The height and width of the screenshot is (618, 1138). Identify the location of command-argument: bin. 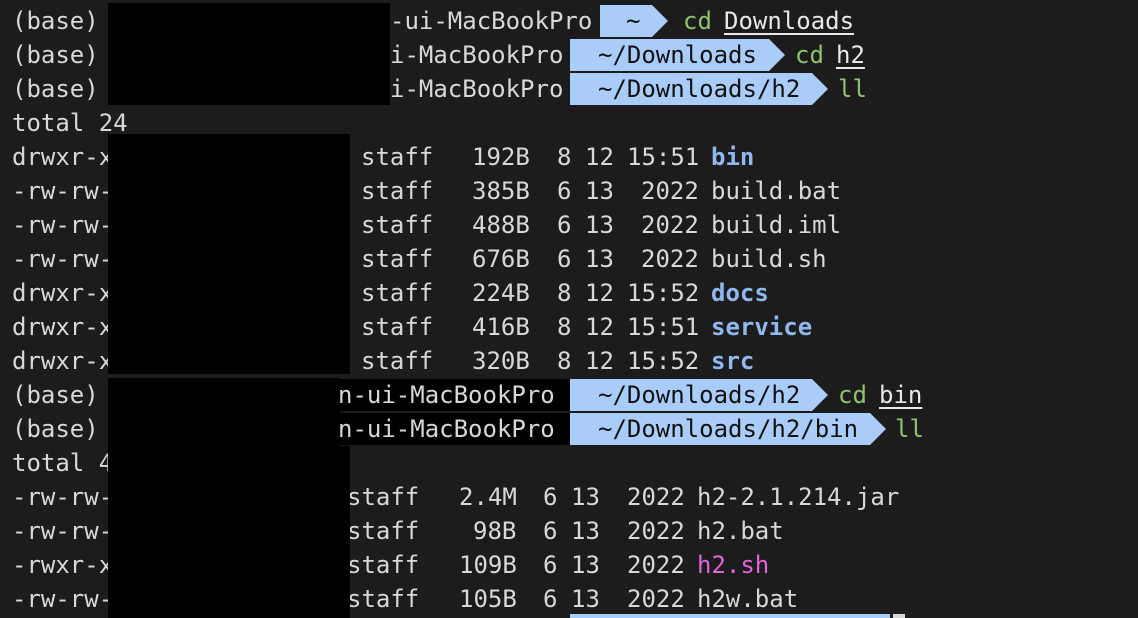
(901, 395).